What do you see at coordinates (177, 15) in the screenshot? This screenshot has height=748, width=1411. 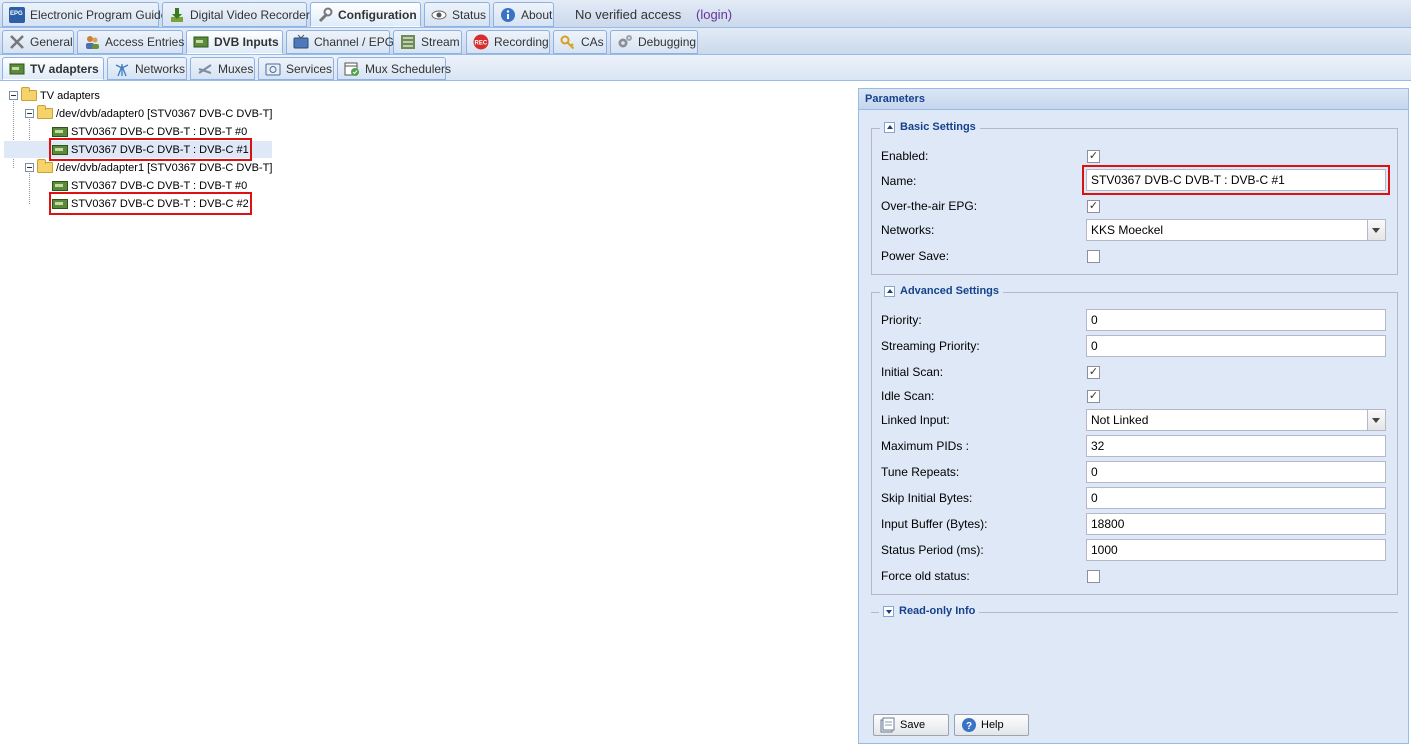 I see `download-icon` at bounding box center [177, 15].